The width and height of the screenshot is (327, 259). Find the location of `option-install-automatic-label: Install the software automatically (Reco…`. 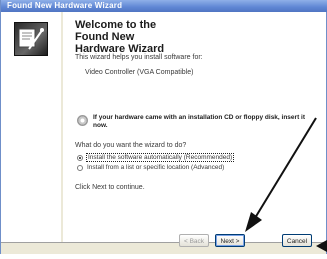

option-install-automatic-label: Install the software automatically (Reco… is located at coordinates (160, 157).